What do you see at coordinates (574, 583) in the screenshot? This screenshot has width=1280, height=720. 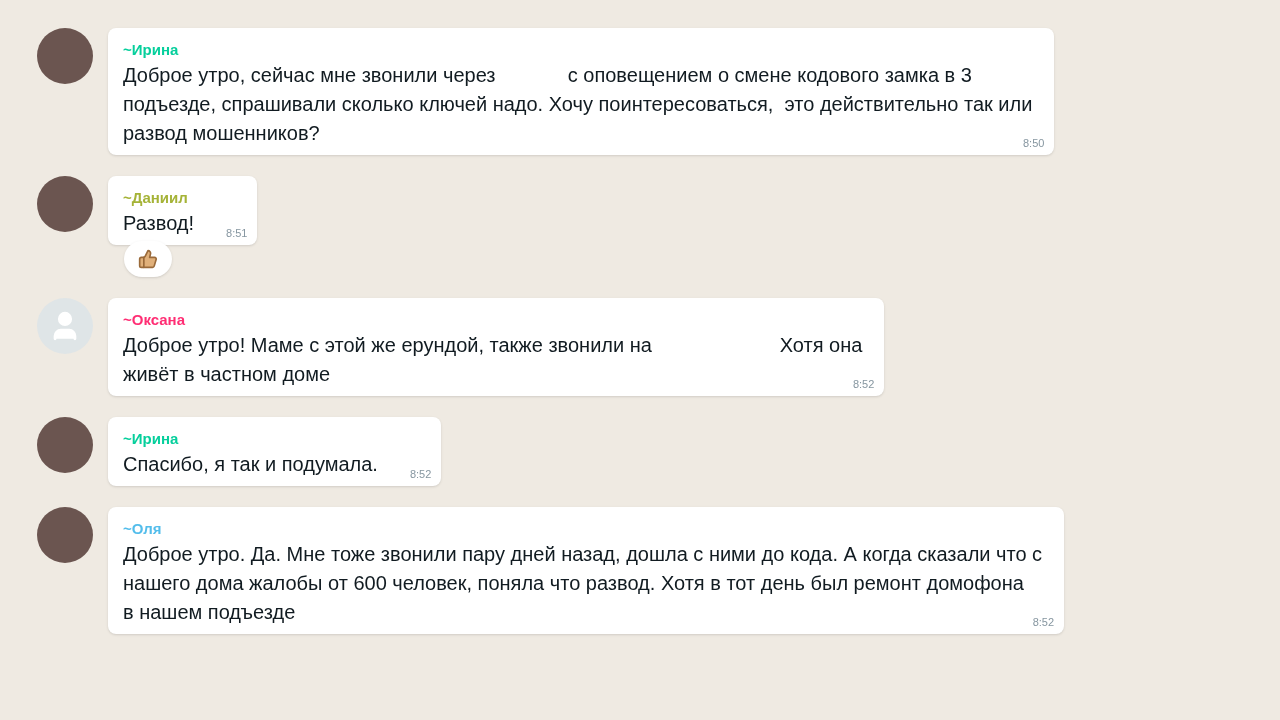 I see `message-text: нашего дома жалобы от 600 человек, поняла что развод. Хотя в тот день был ремонт домофона` at bounding box center [574, 583].